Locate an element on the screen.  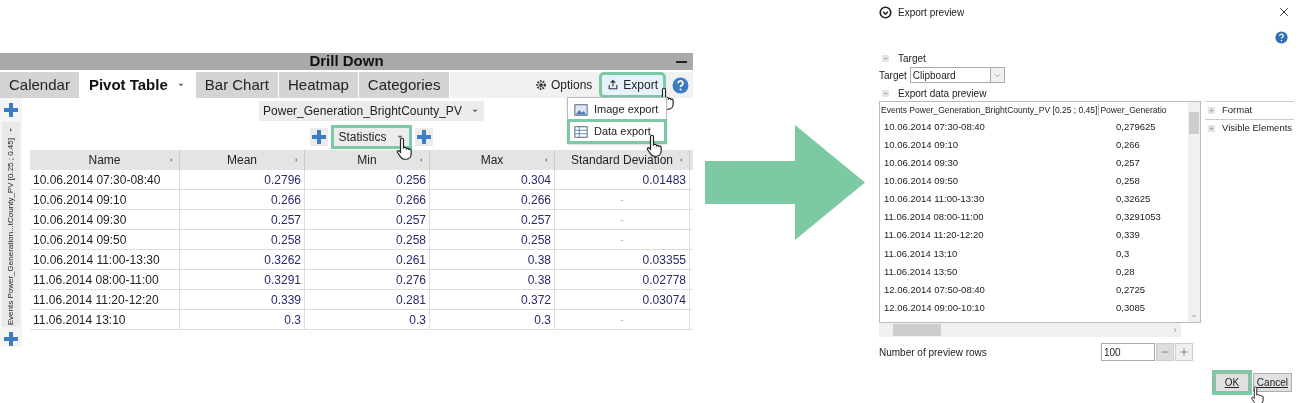
table-cell: 0.3262 is located at coordinates (242, 259).